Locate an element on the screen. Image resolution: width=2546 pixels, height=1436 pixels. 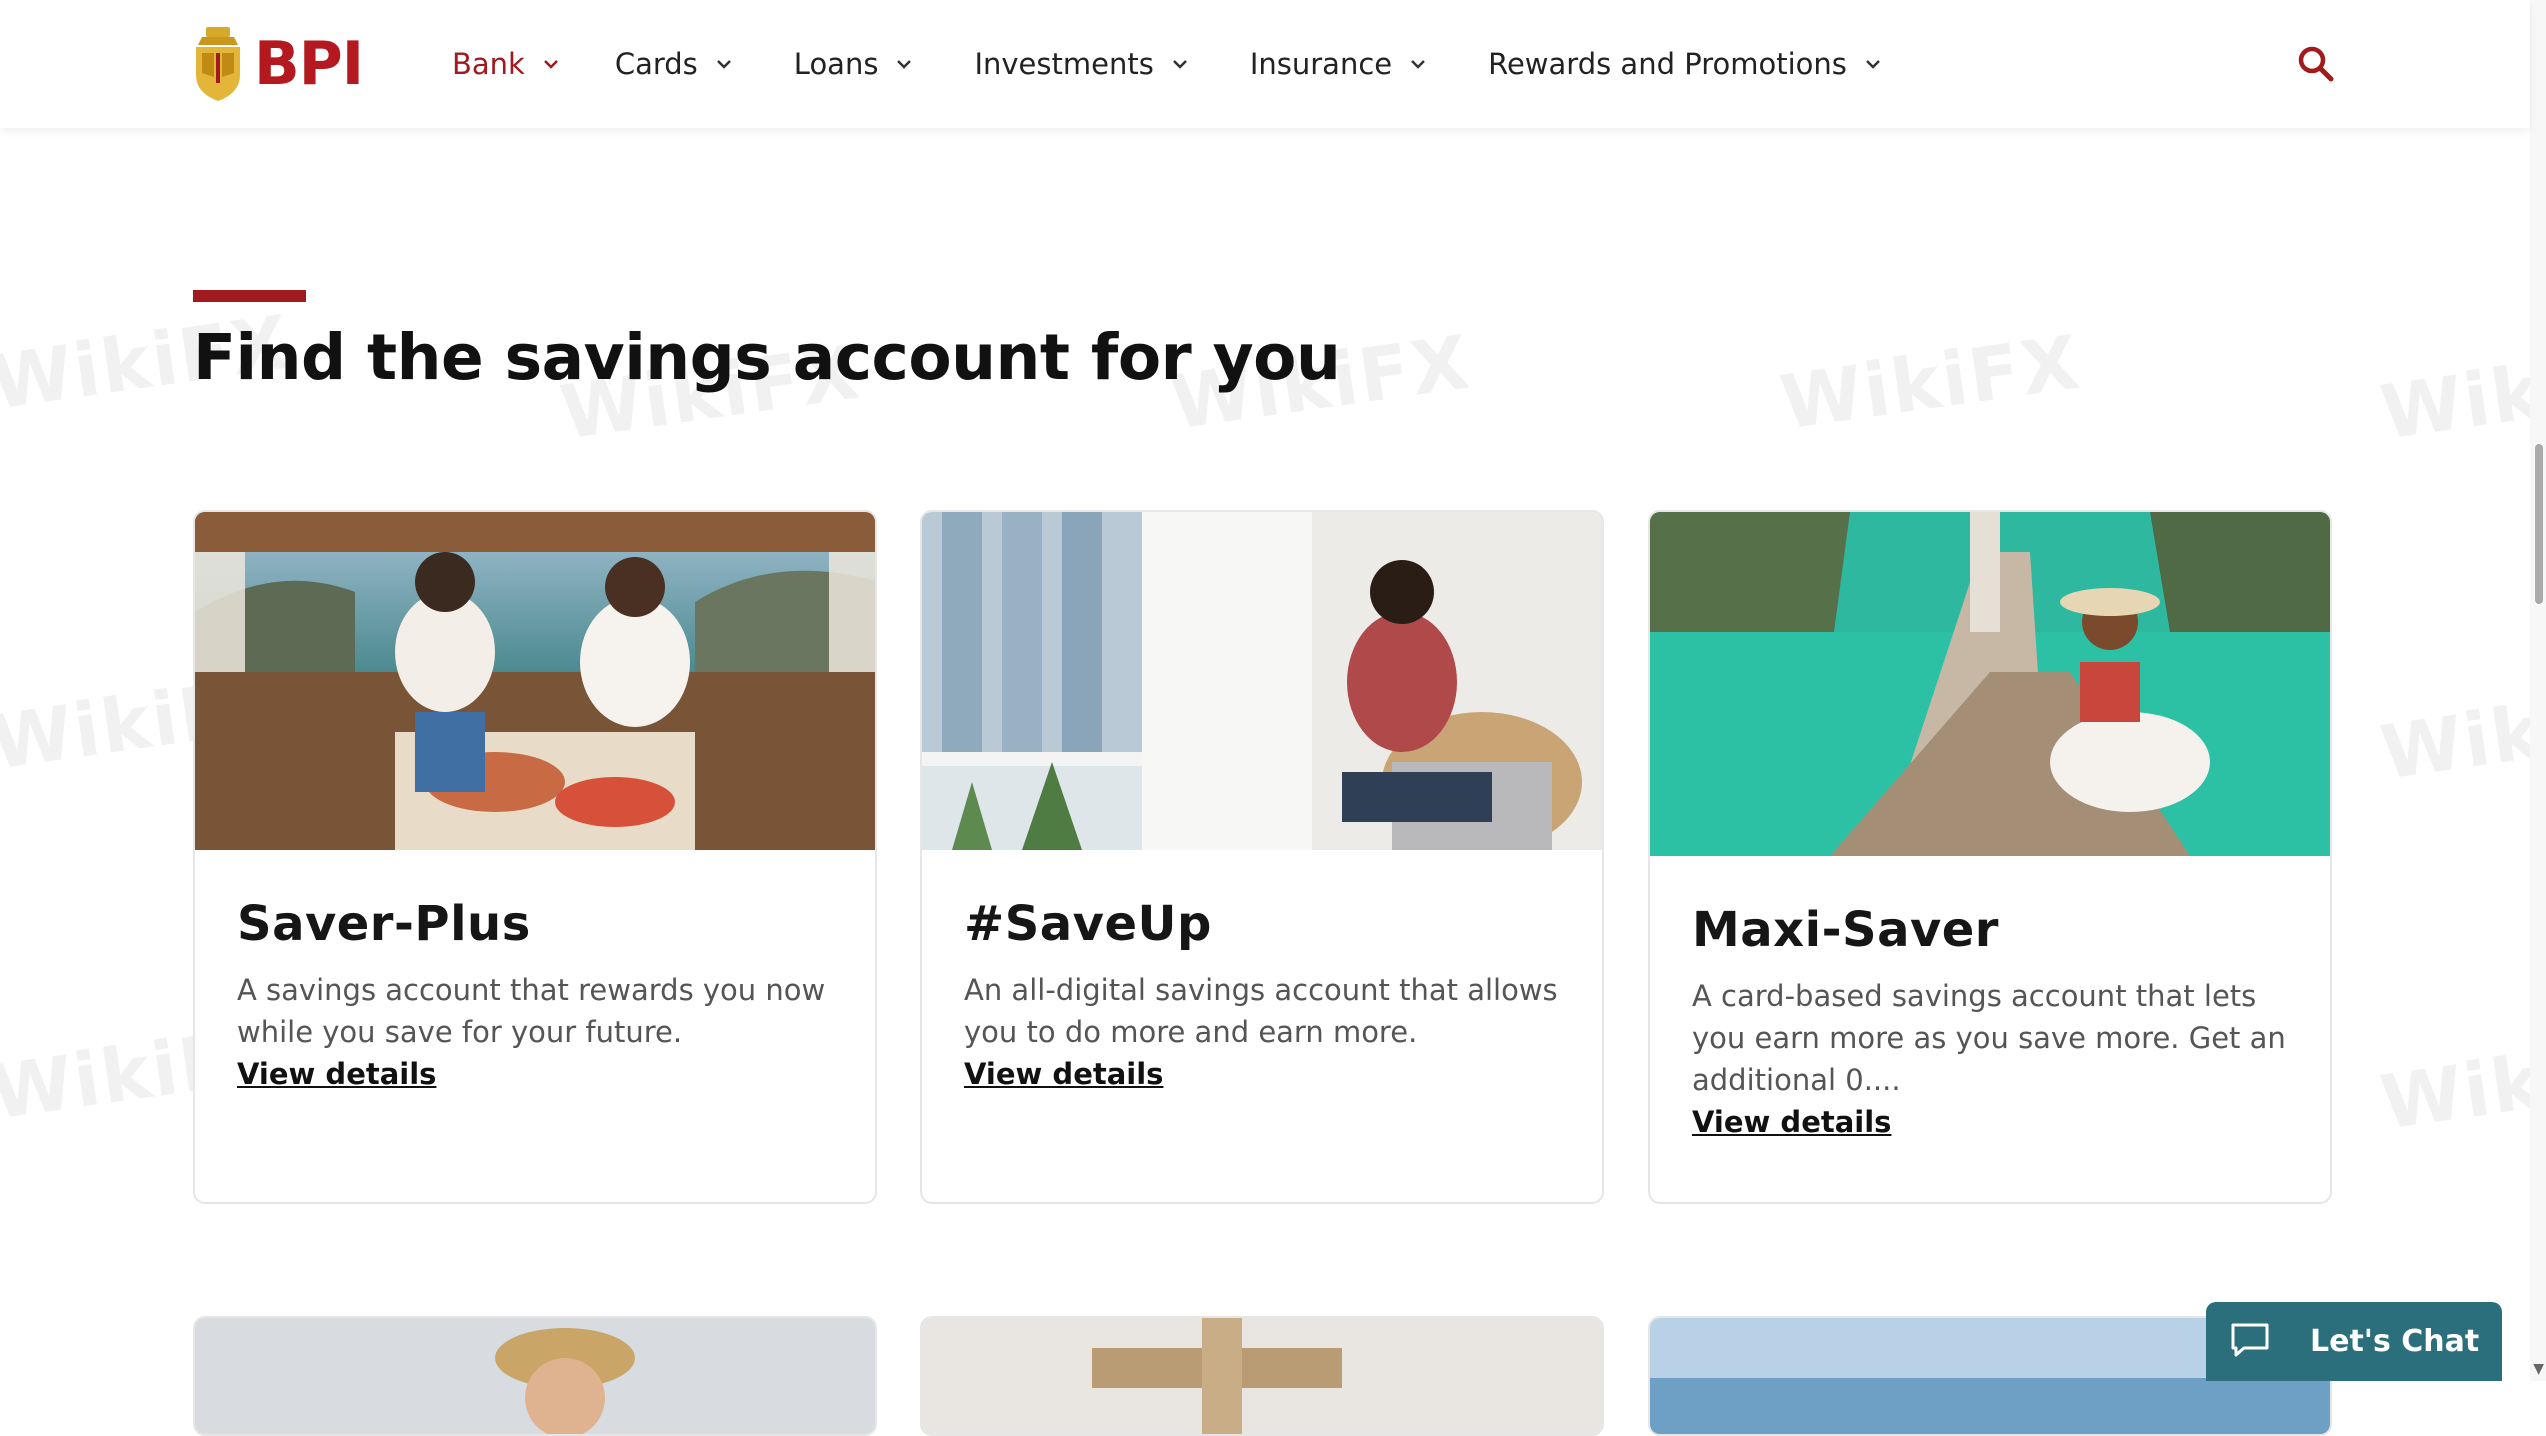
section-accent-bar is located at coordinates (249, 296).